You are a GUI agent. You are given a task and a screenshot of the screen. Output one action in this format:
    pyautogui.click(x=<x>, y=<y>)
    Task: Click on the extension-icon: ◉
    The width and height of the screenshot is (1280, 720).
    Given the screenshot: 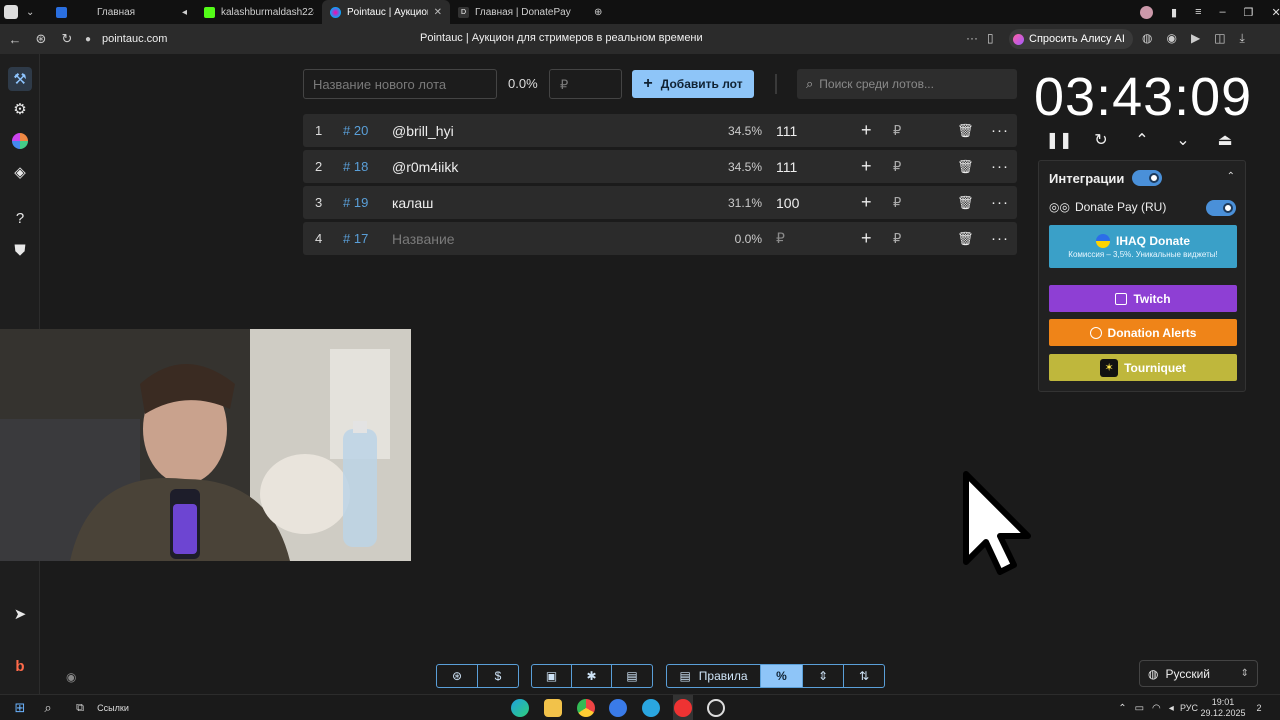 What is the action you would take?
    pyautogui.click(x=1171, y=38)
    